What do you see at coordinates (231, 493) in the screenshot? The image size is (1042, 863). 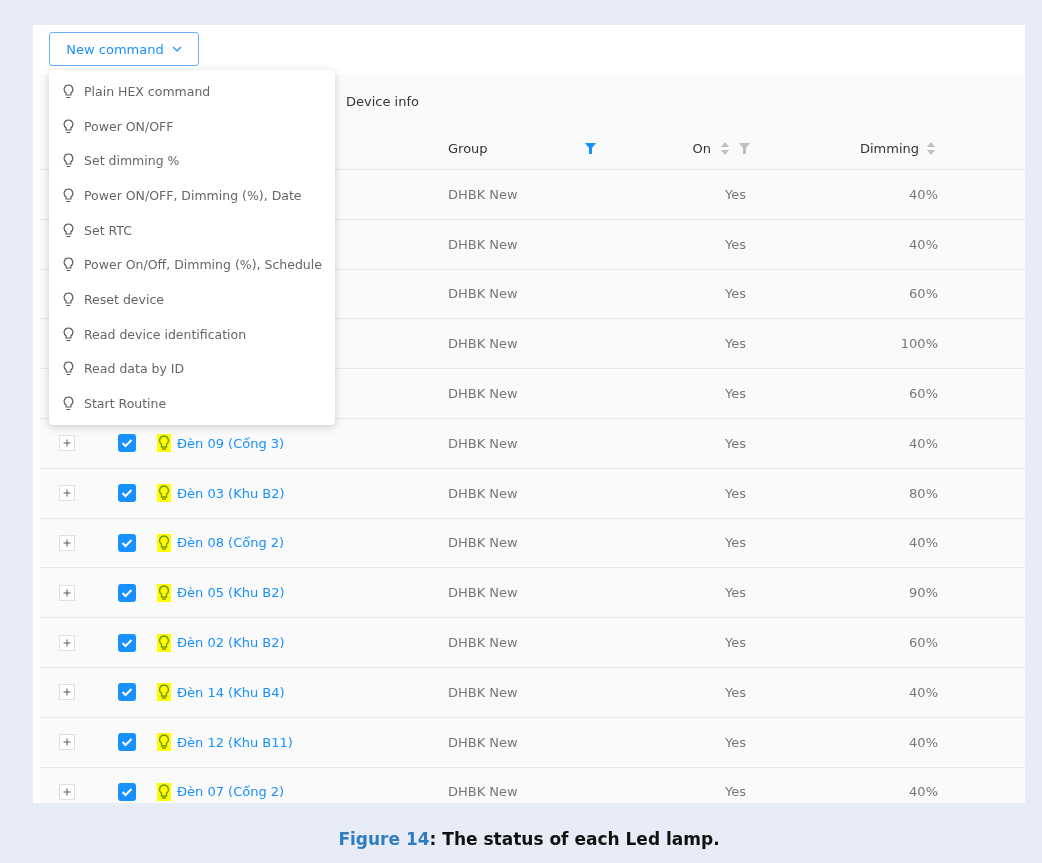 I see `device-name-link: Đèn 03 (Khu B2)` at bounding box center [231, 493].